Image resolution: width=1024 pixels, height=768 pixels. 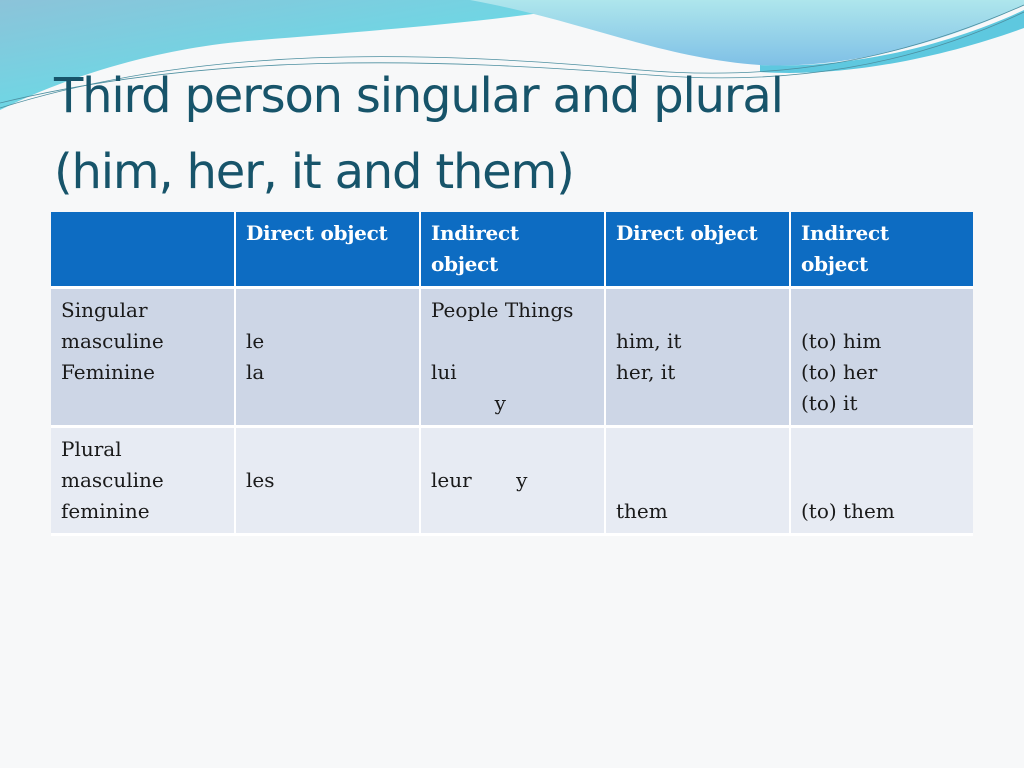 What do you see at coordinates (882, 482) in the screenshot?
I see `cell-indirect-en: (to) them` at bounding box center [882, 482].